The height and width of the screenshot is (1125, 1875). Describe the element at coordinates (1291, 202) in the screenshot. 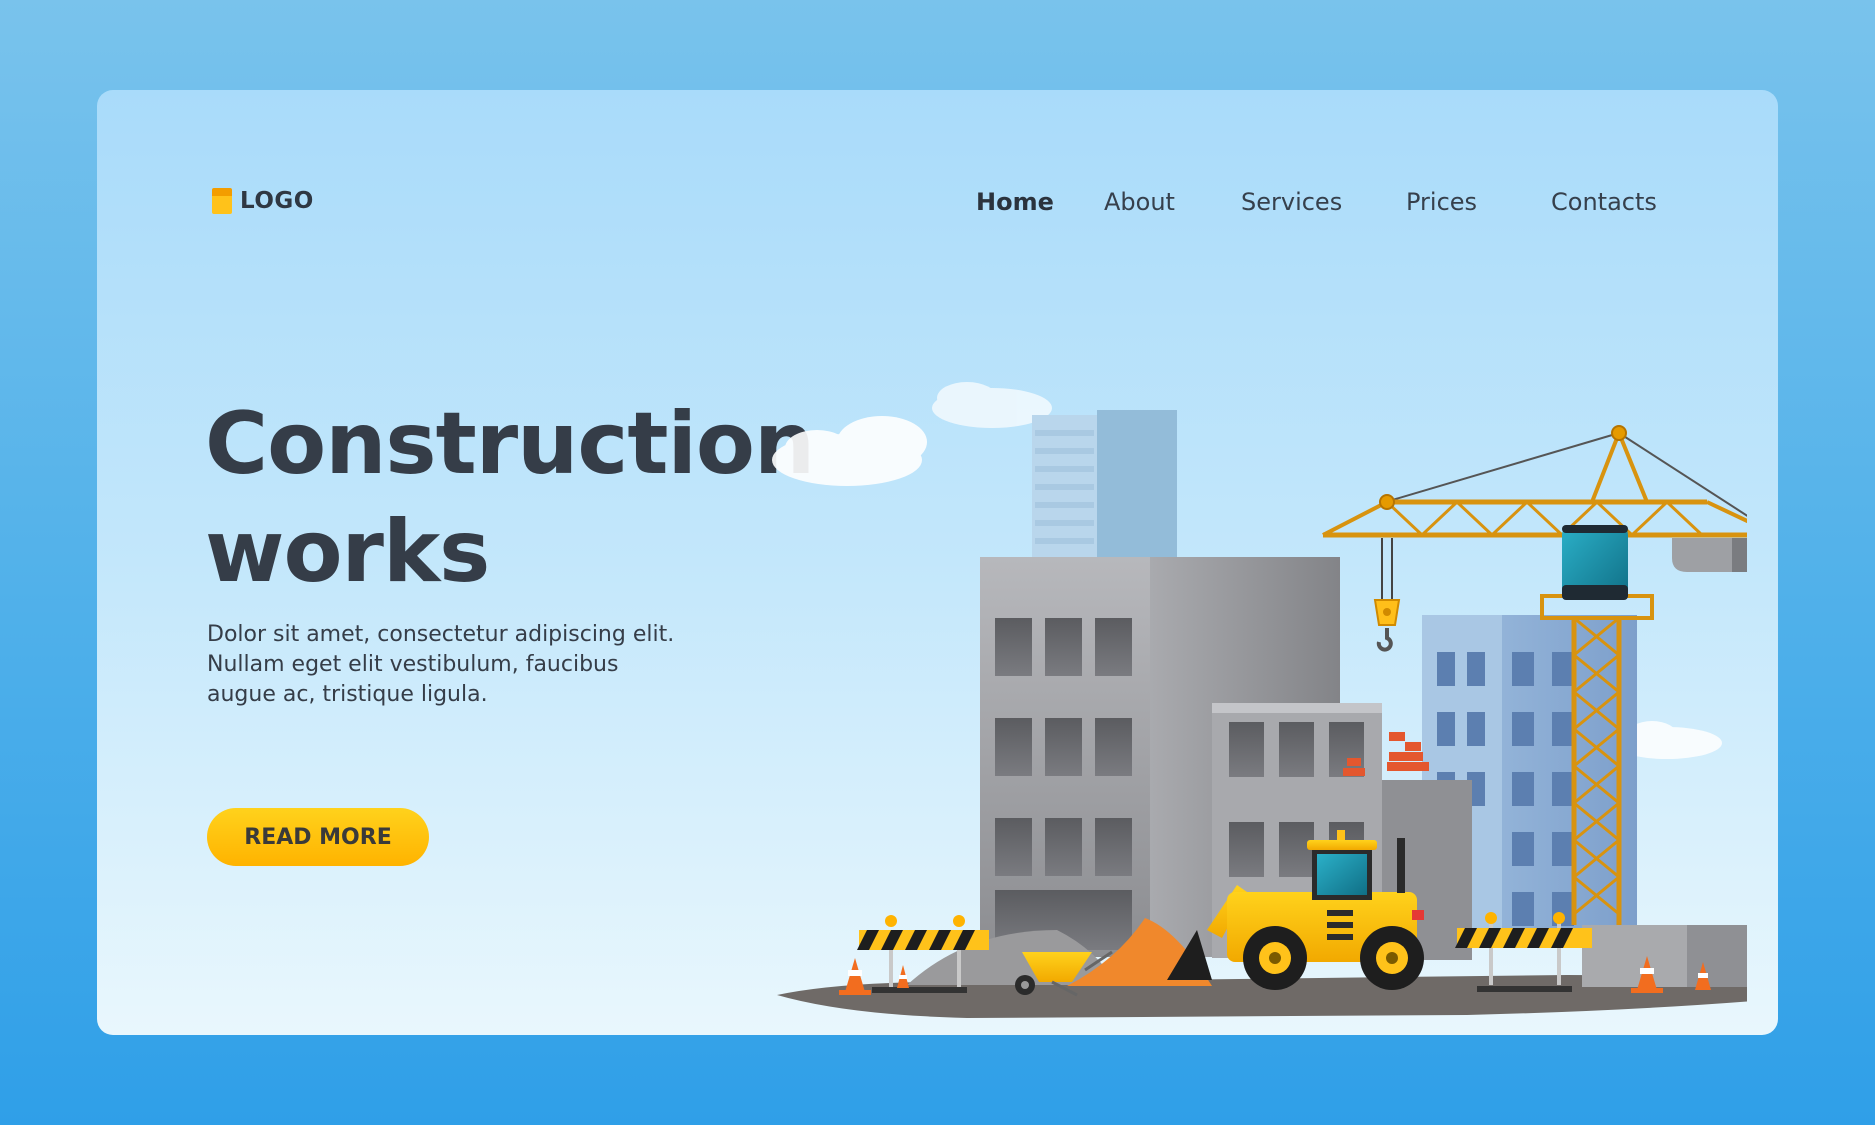

I see `nav-services: Services` at that location.